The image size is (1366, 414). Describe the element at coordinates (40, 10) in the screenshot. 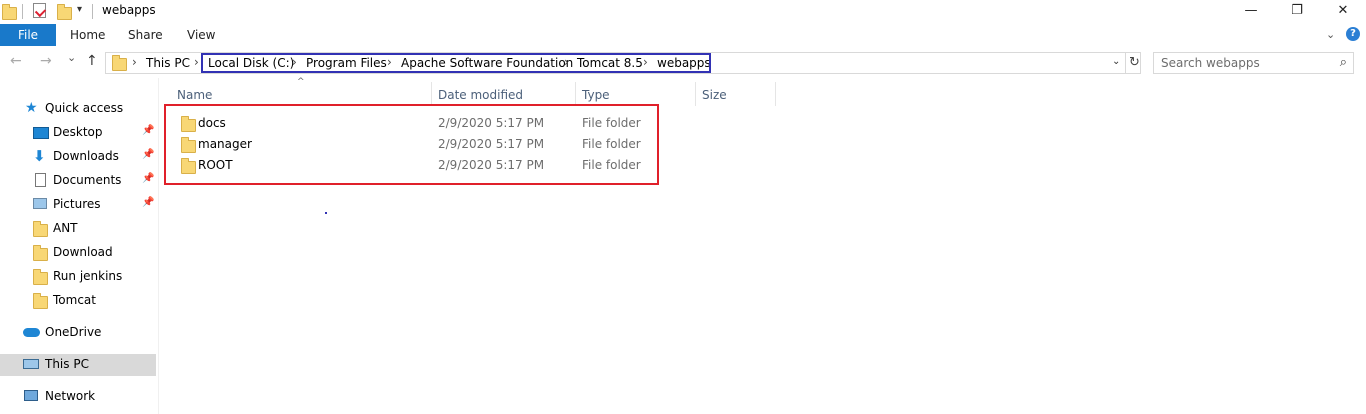

I see `properties-icon` at that location.